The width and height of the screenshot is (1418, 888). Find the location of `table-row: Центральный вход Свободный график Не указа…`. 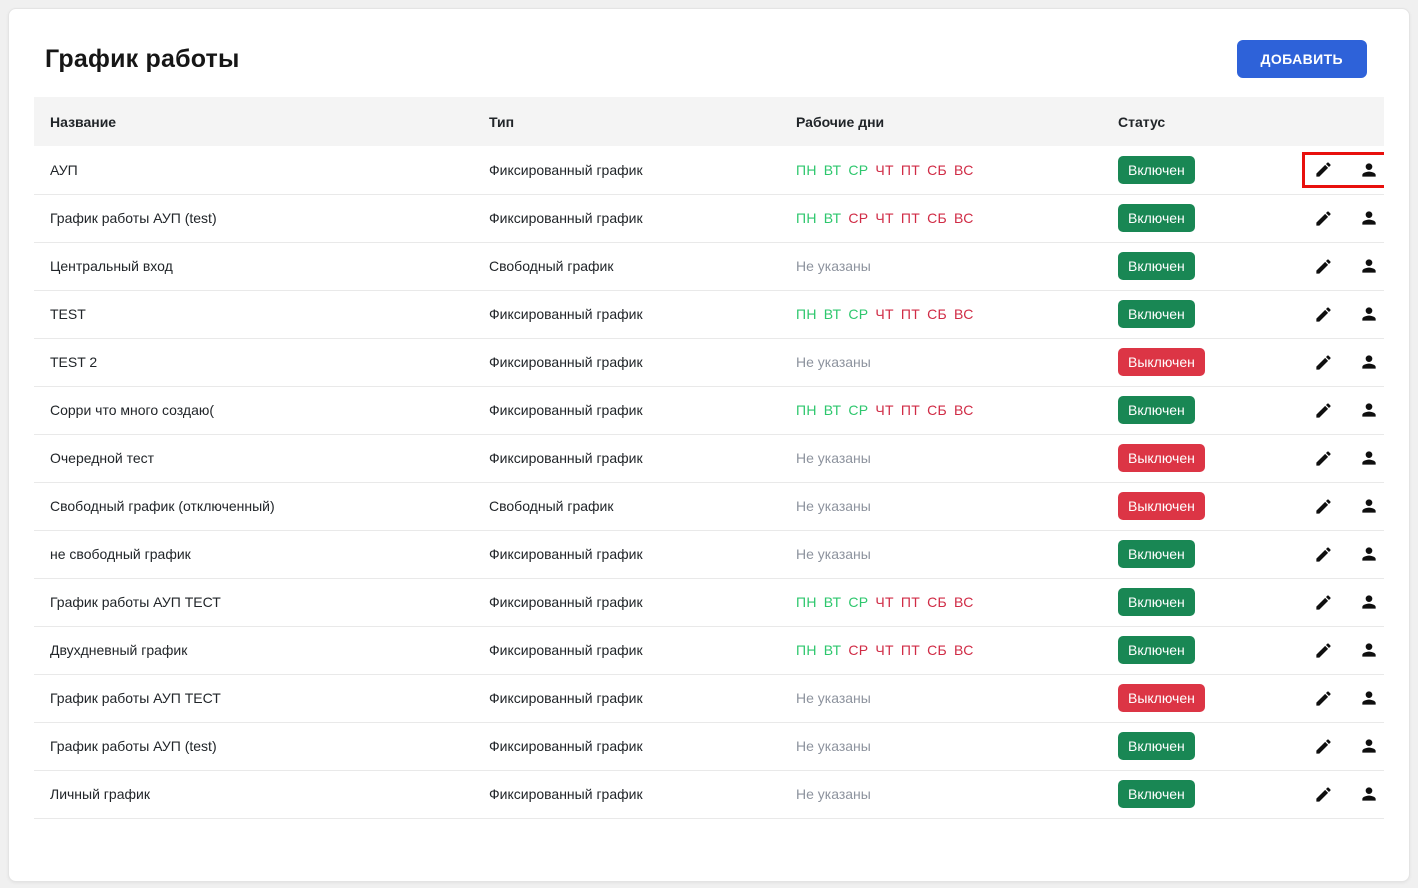

table-row: Центральный вход Свободный график Не указа… is located at coordinates (709, 266).